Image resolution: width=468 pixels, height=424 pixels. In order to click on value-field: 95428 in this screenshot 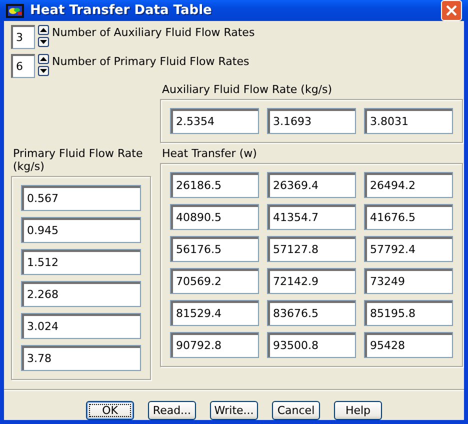, I will do `click(408, 345)`.